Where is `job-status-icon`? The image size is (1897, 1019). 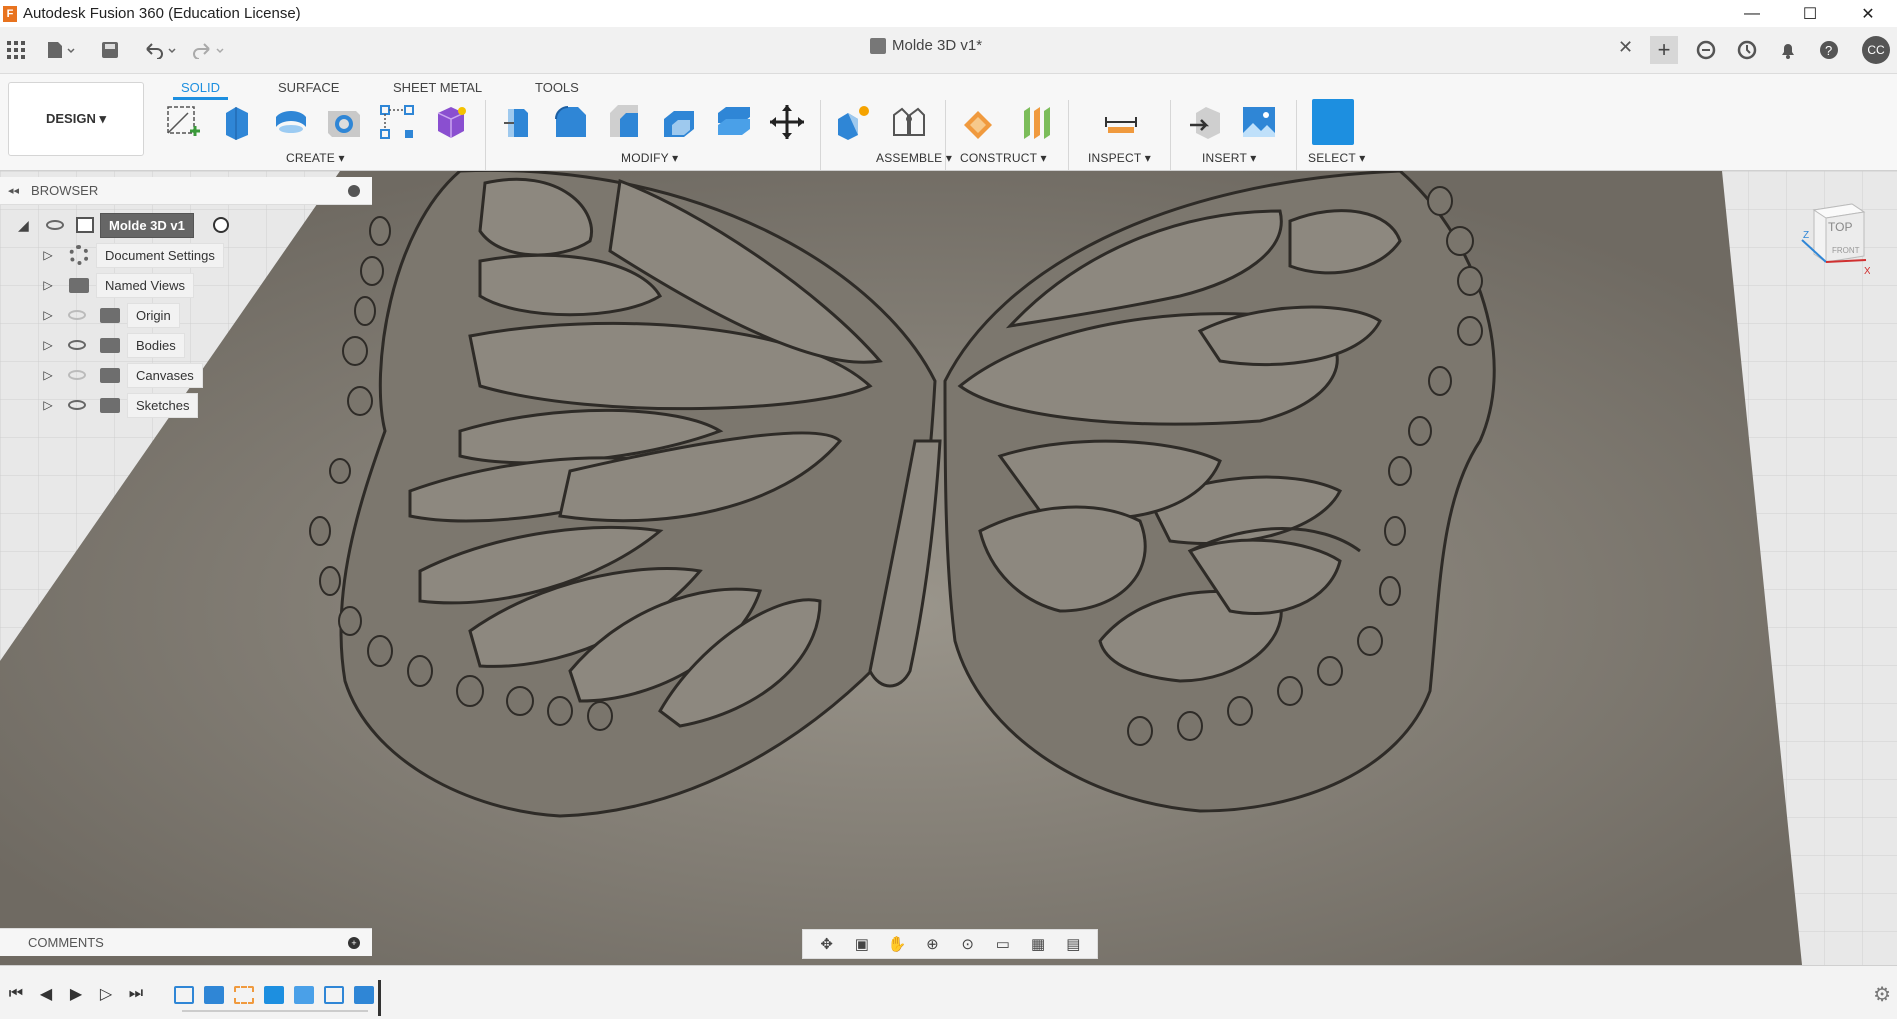
job-status-icon is located at coordinates (1747, 50).